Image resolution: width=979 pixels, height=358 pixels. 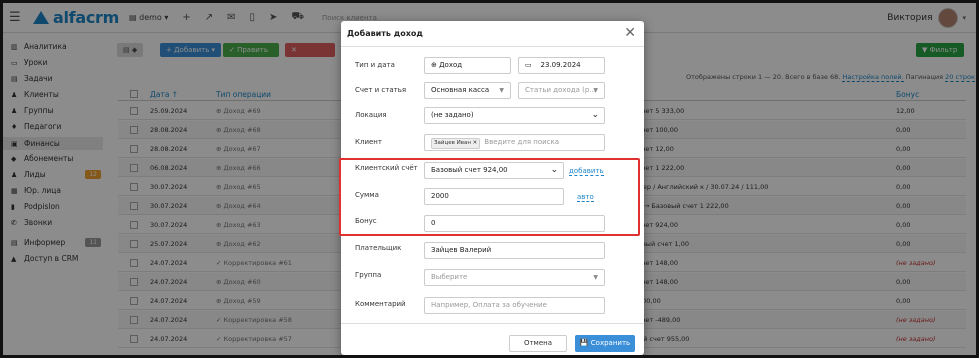 I want to click on group-label: Группа, so click(x=368, y=275).